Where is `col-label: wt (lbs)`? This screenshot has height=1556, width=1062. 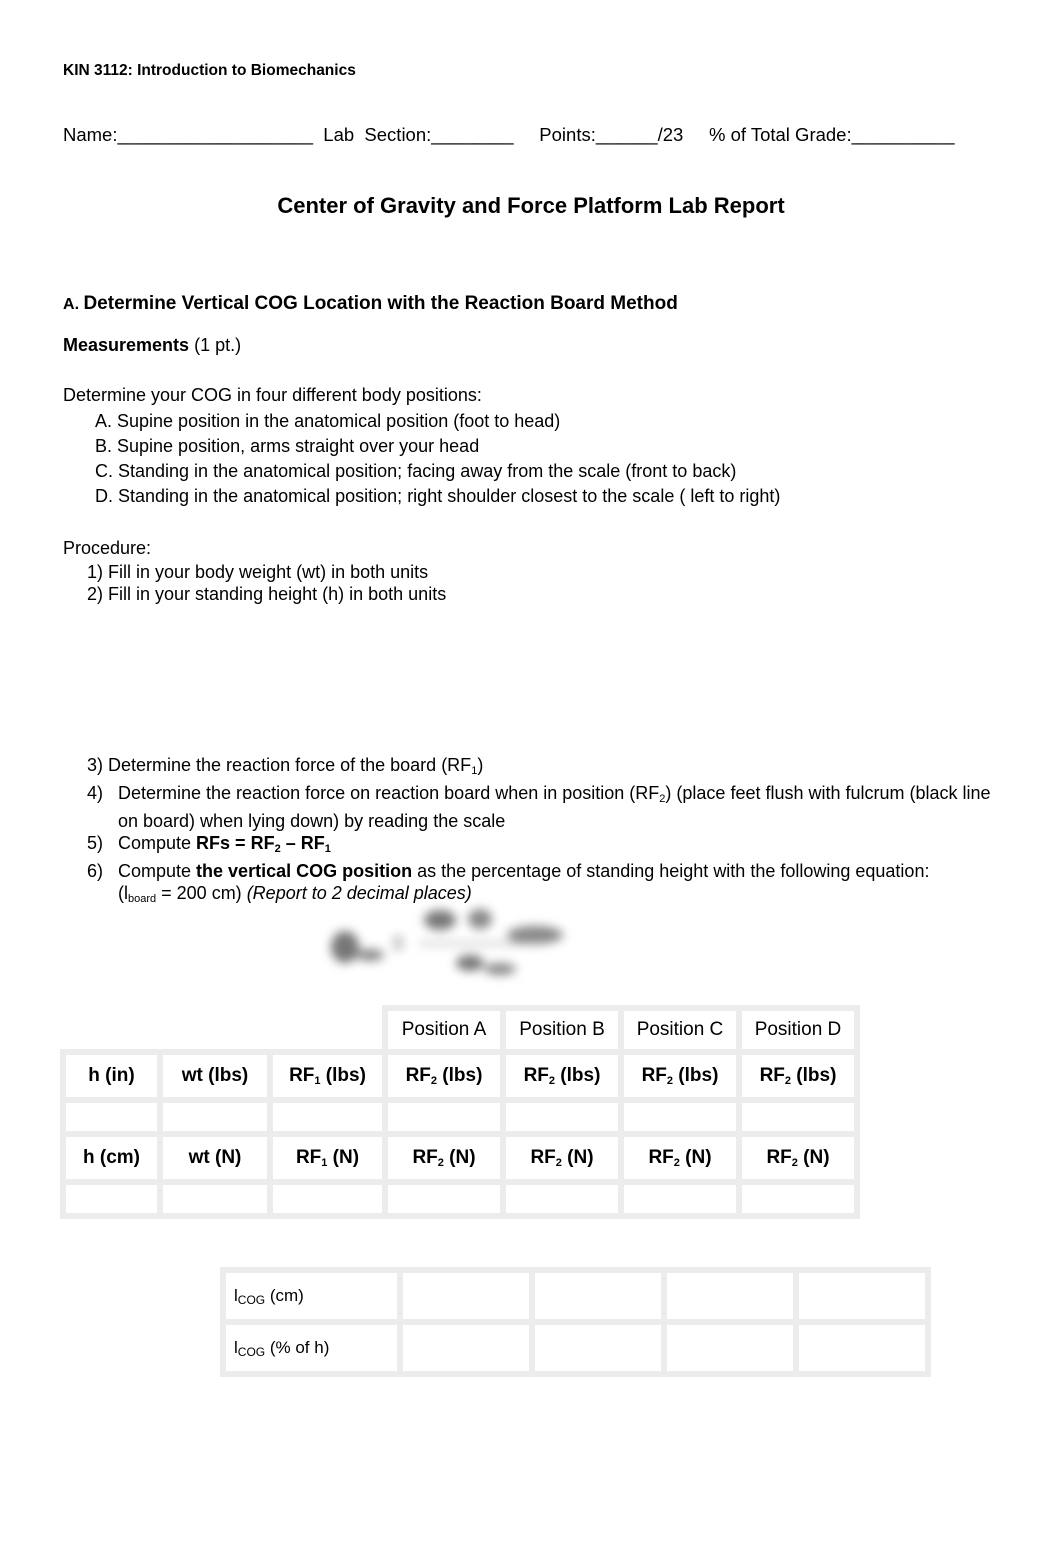
col-label: wt (lbs) is located at coordinates (215, 1076).